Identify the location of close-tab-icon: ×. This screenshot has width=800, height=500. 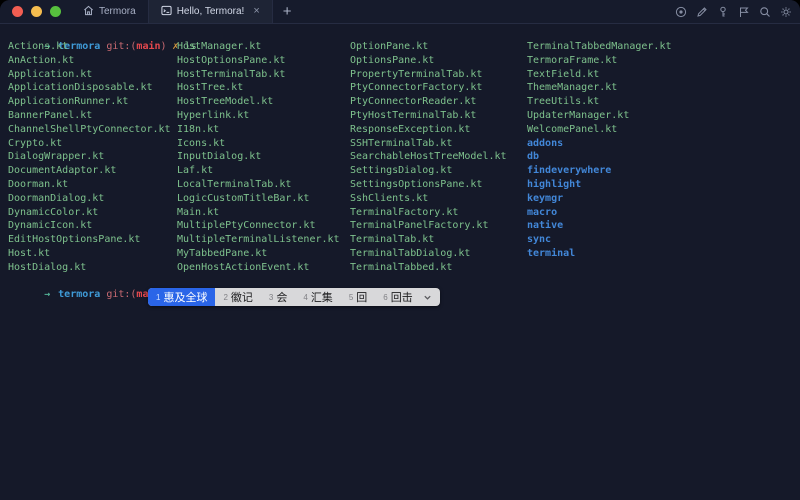
(256, 11).